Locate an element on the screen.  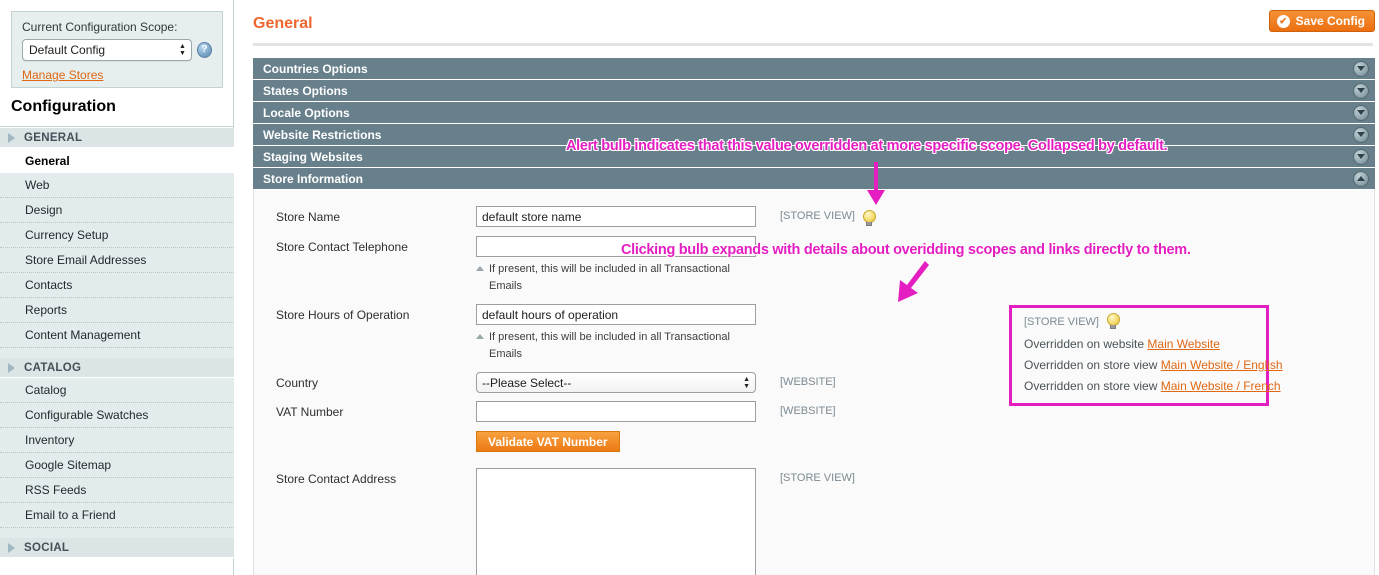
sidebar-divider is located at coordinates (117, 126).